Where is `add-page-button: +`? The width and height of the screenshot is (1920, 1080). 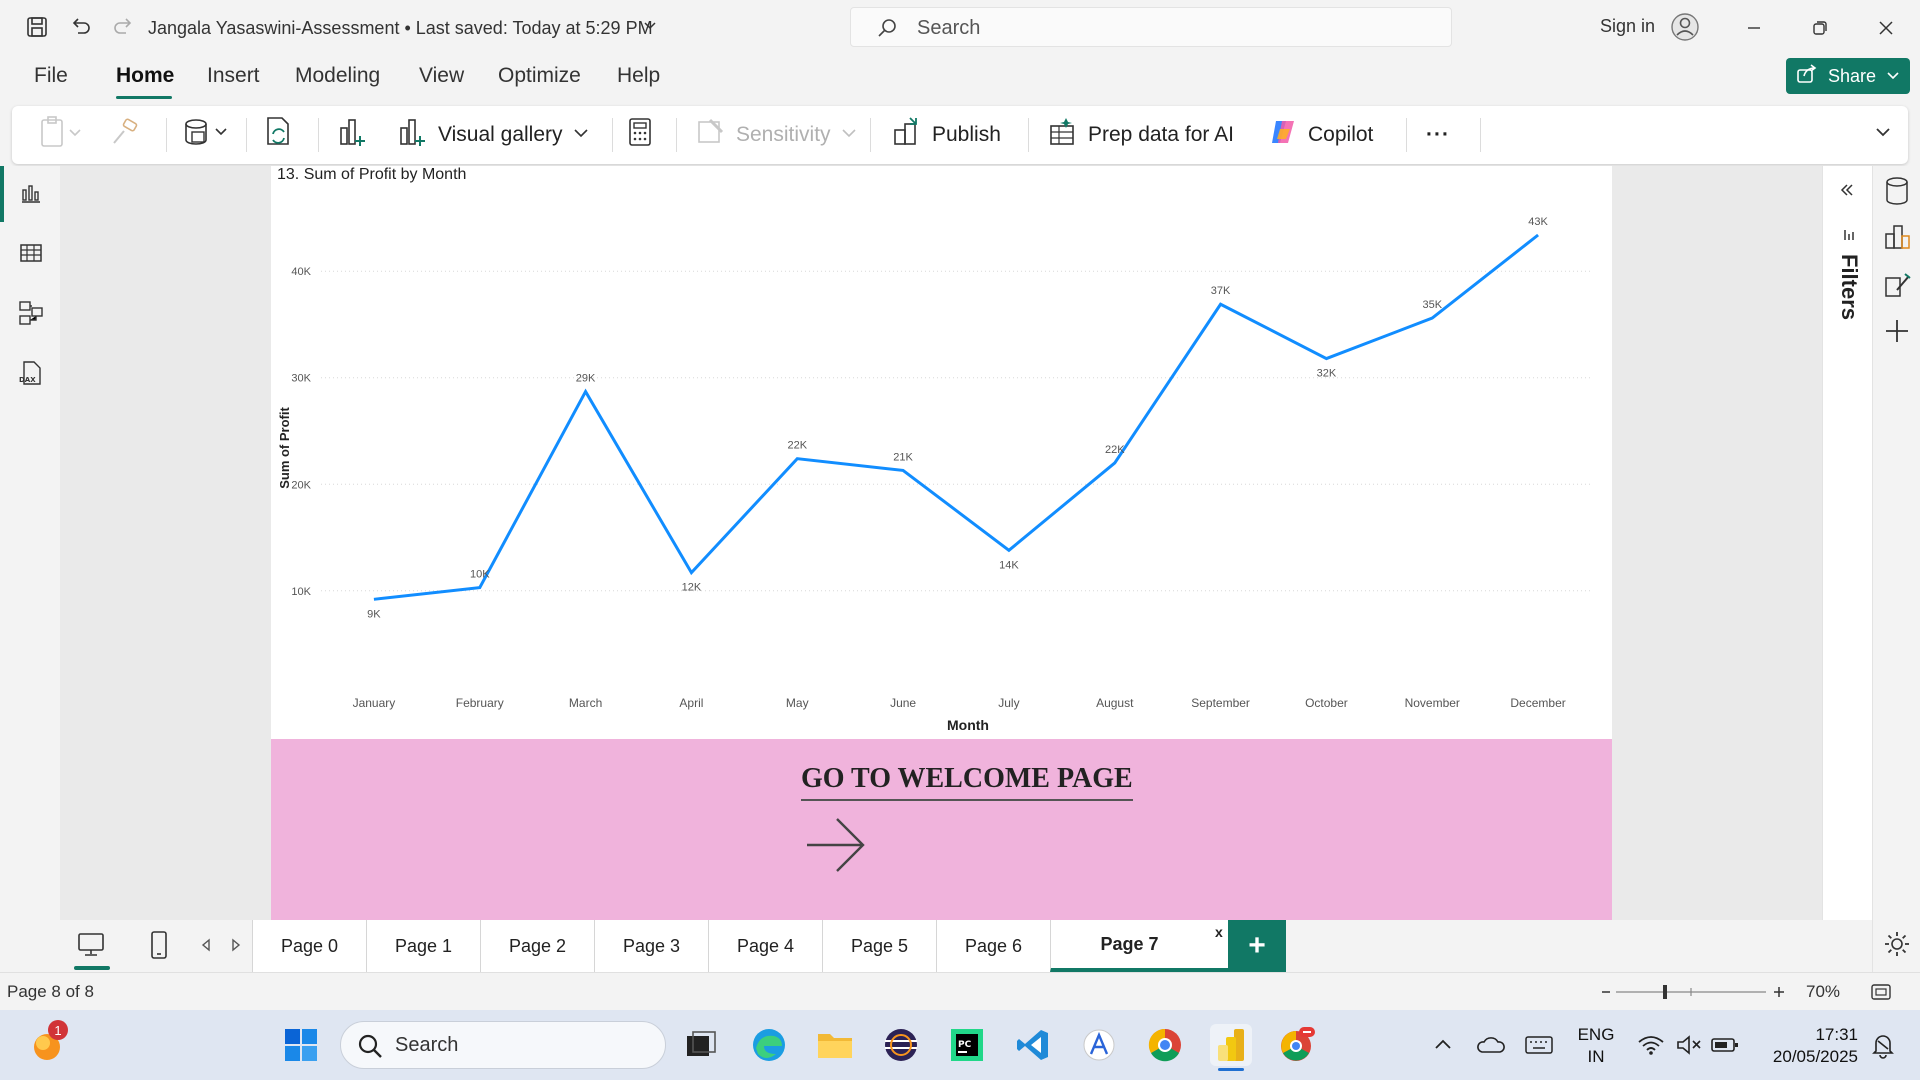
add-page-button: + is located at coordinates (1257, 946).